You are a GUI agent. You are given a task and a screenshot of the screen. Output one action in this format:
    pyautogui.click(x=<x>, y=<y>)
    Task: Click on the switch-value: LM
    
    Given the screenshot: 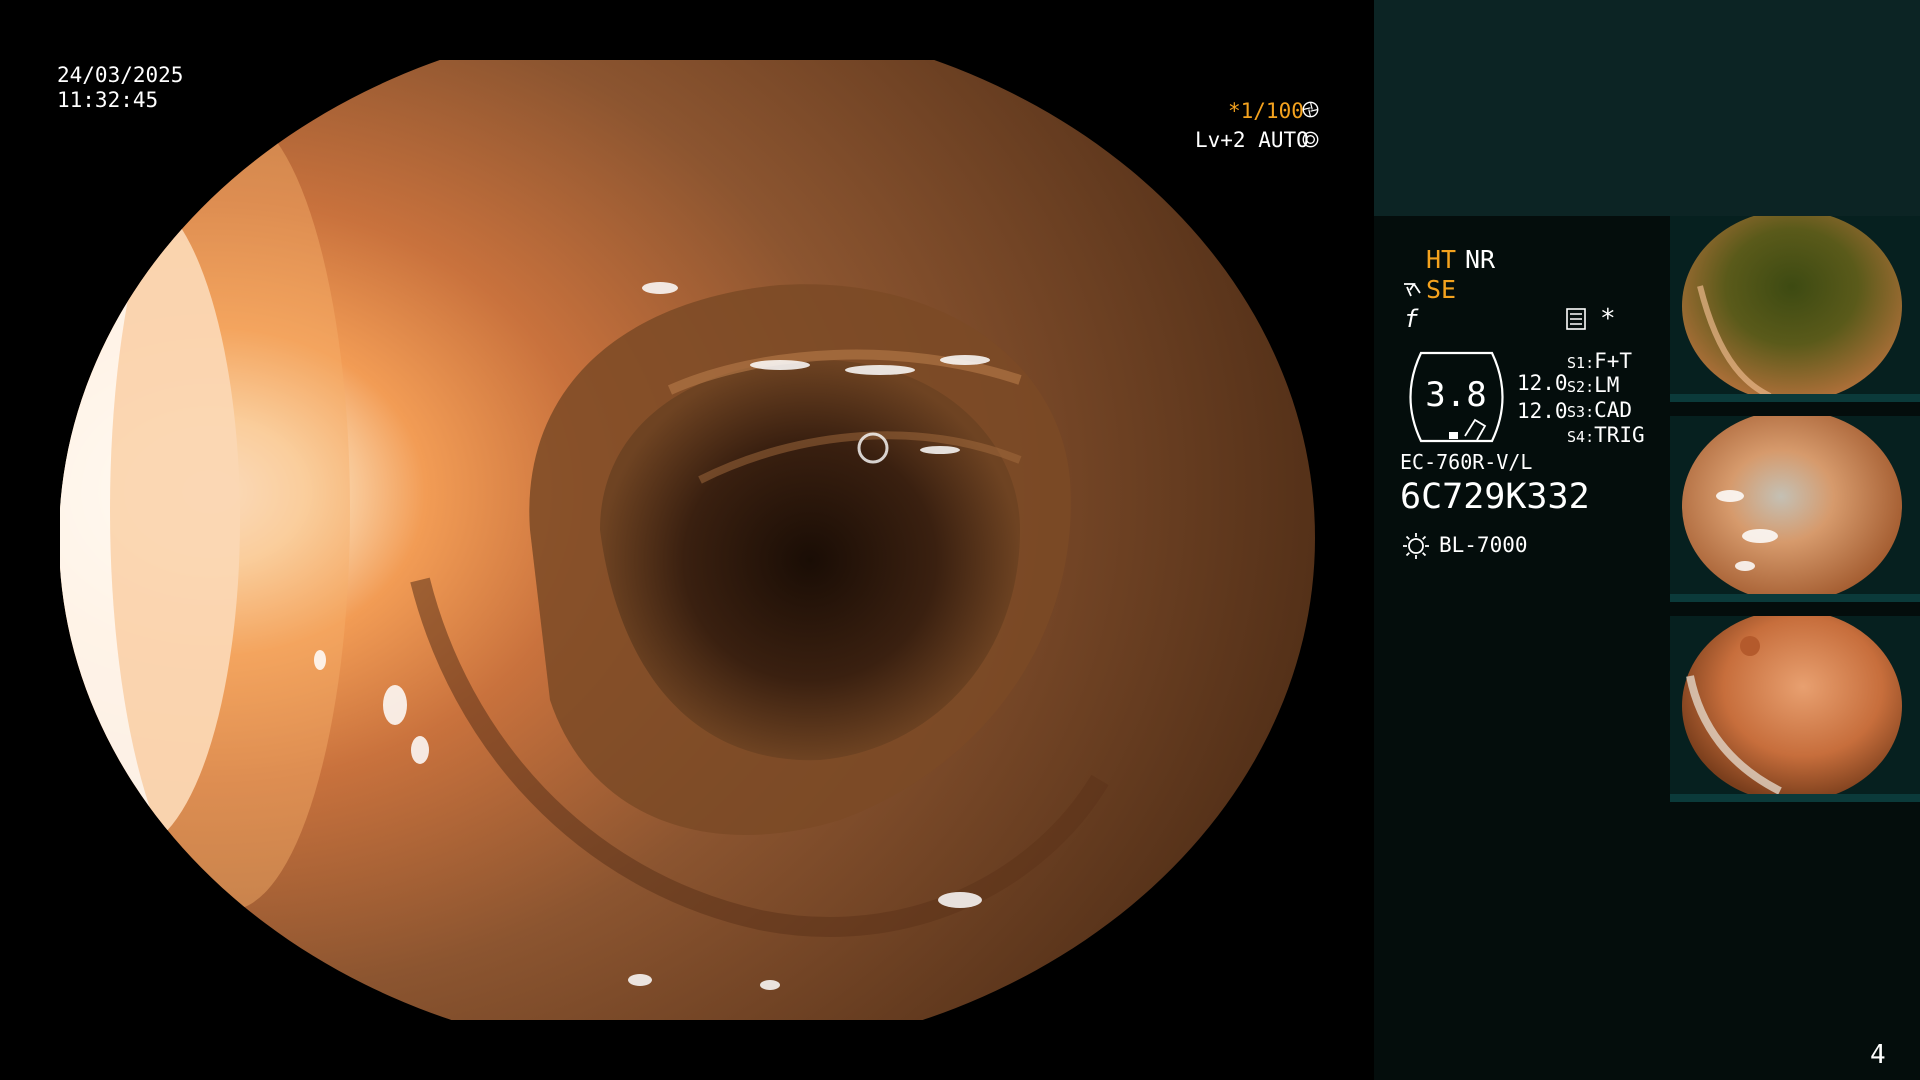 What is the action you would take?
    pyautogui.click(x=1607, y=385)
    